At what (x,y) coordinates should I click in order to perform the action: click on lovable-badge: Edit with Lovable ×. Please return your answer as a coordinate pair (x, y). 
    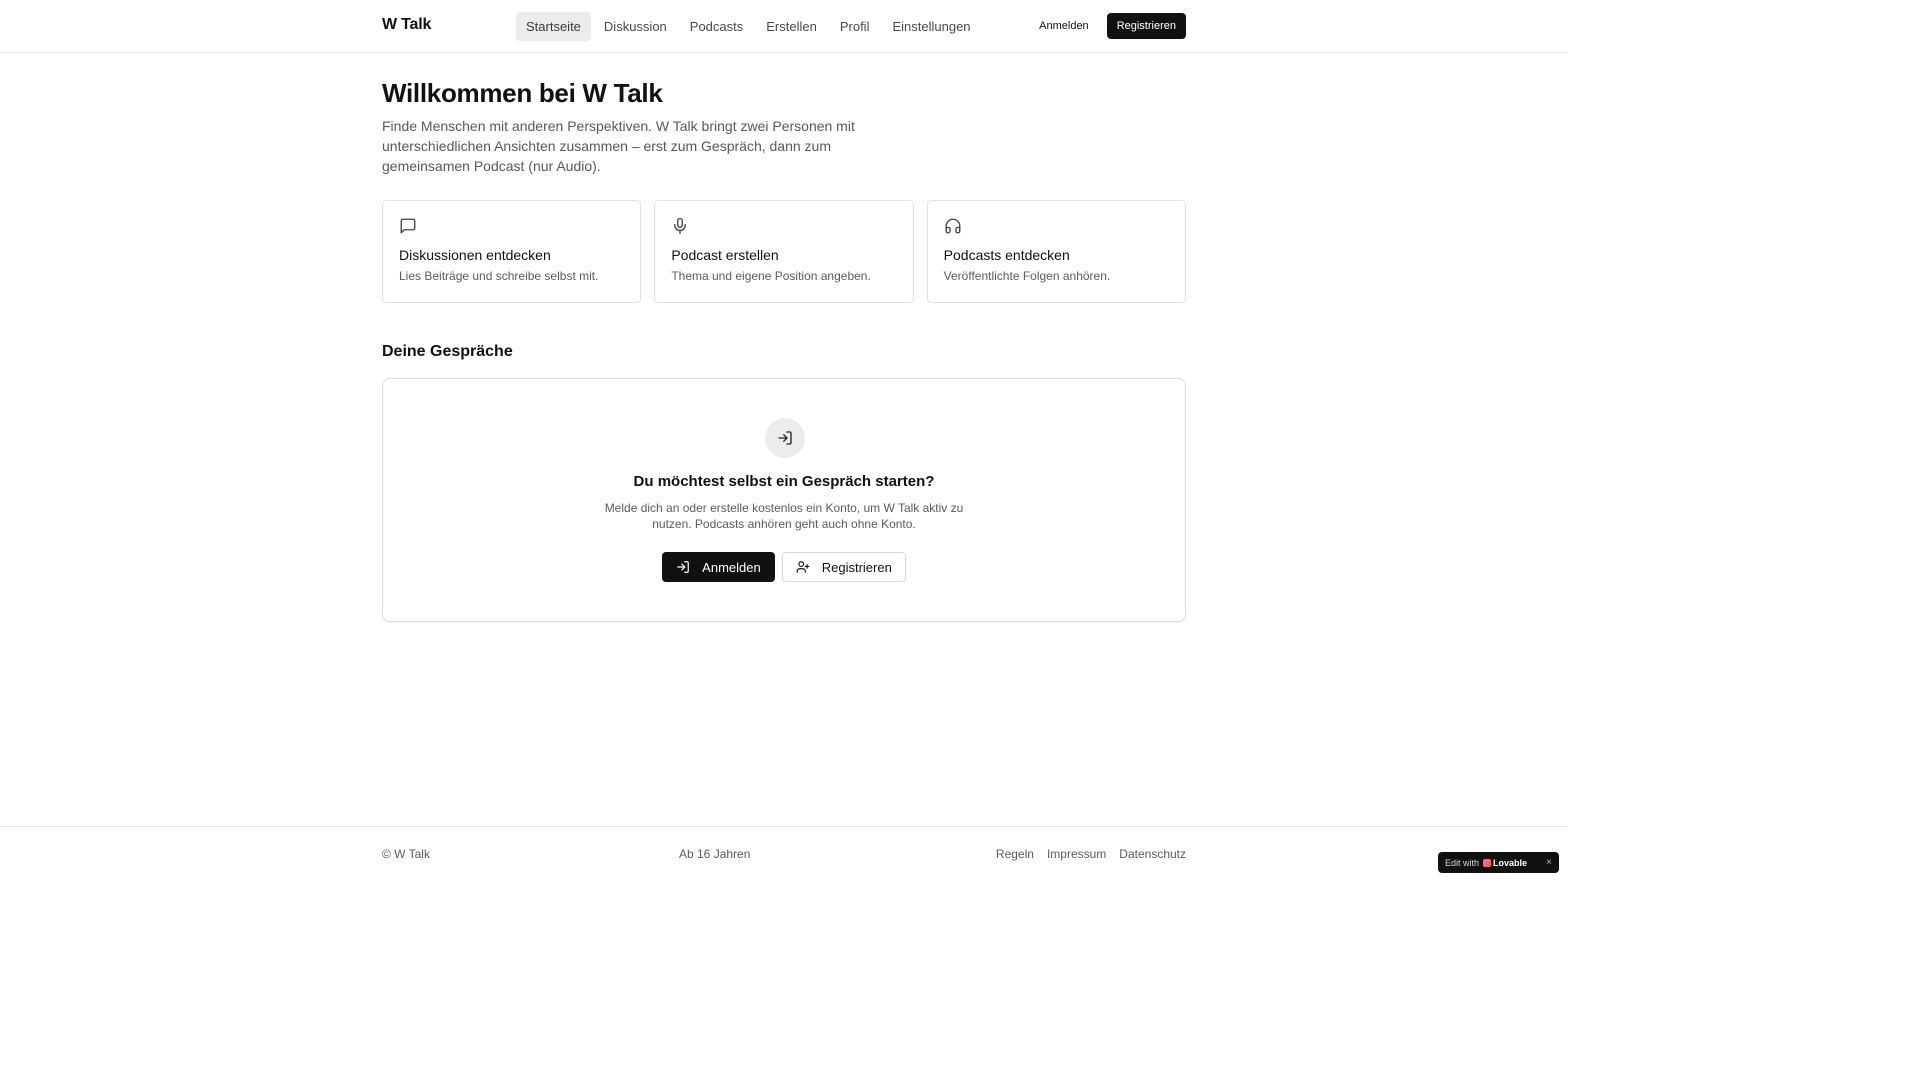
    Looking at the image, I should click on (1498, 862).